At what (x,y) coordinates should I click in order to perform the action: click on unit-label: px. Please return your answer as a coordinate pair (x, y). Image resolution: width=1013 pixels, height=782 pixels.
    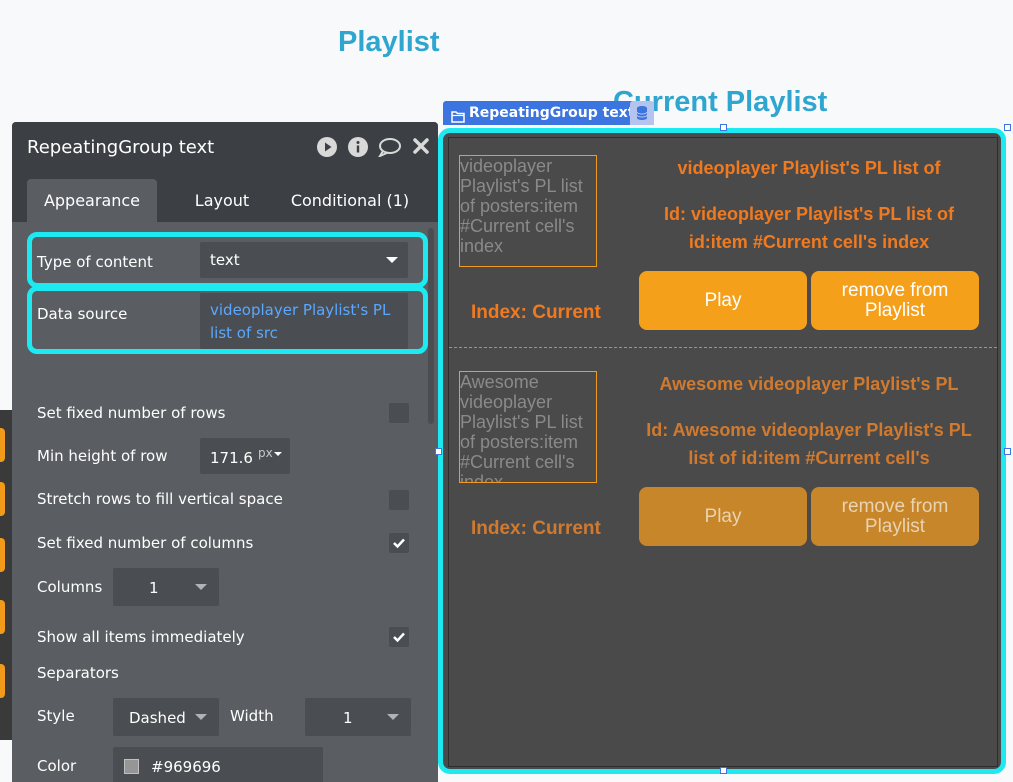
    Looking at the image, I should click on (265, 453).